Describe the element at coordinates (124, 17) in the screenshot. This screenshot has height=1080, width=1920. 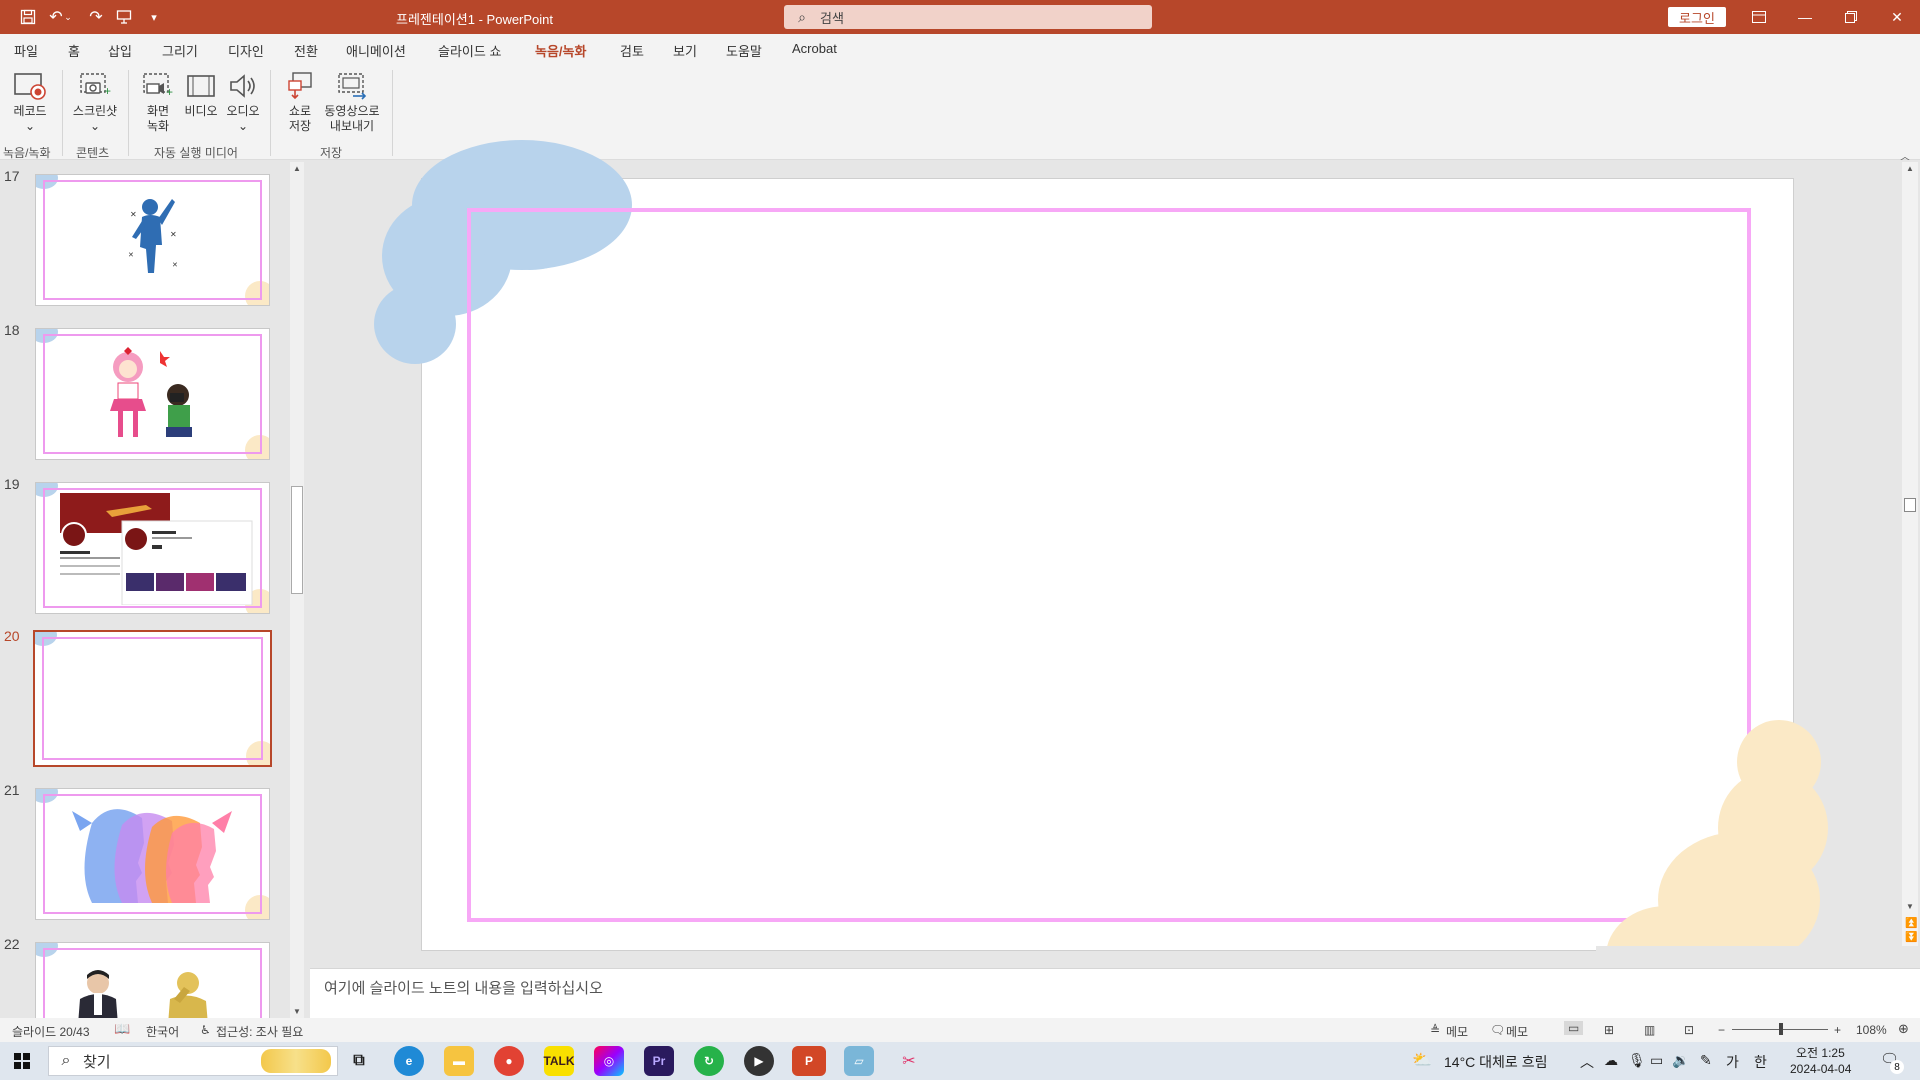
I see `start-slideshow-icon` at that location.